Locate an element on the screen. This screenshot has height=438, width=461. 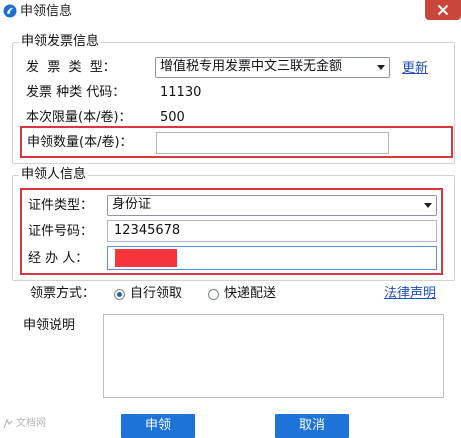
quantity-label: 申领数量(本/卷)： is located at coordinates (80, 142).